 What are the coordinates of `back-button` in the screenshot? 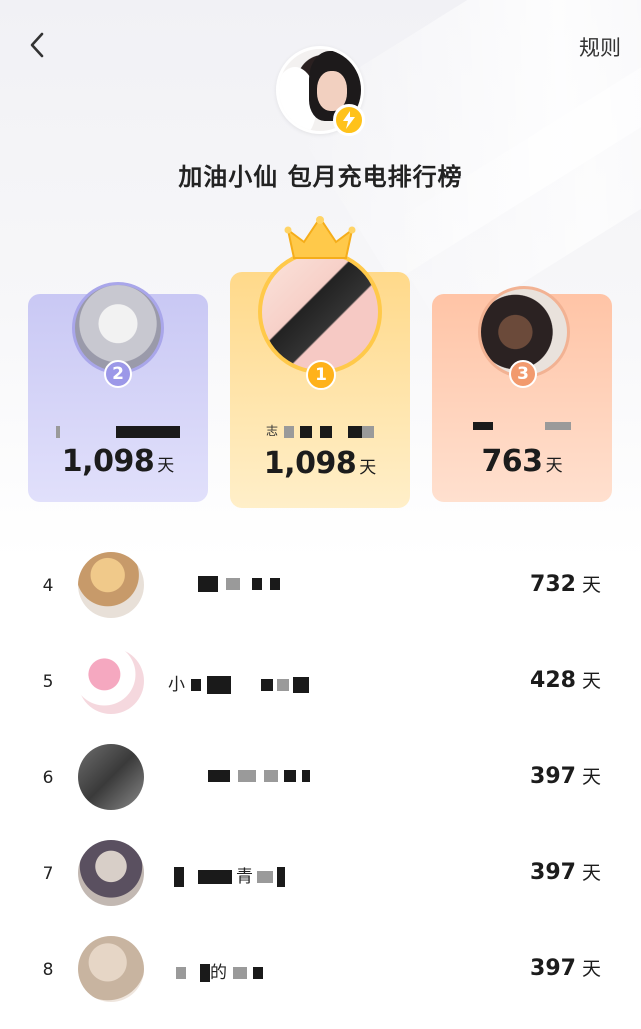 It's located at (37, 45).